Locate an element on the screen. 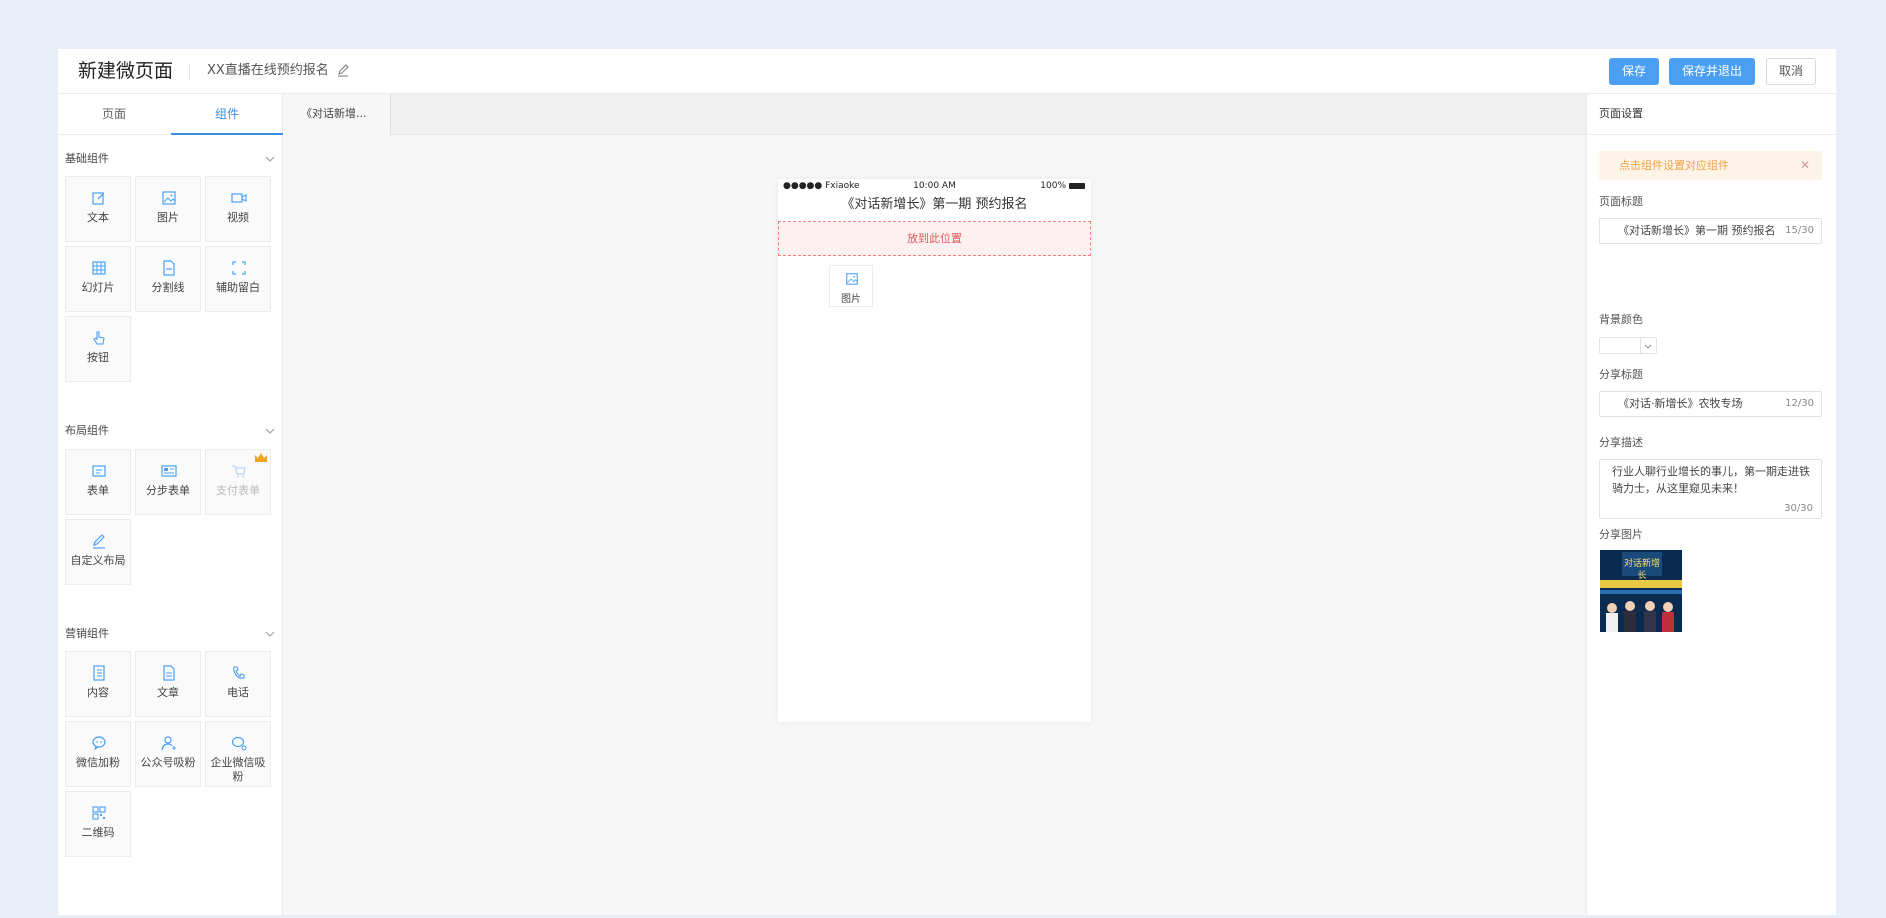 The image size is (1886, 918). component-label: 文章 is located at coordinates (168, 692).